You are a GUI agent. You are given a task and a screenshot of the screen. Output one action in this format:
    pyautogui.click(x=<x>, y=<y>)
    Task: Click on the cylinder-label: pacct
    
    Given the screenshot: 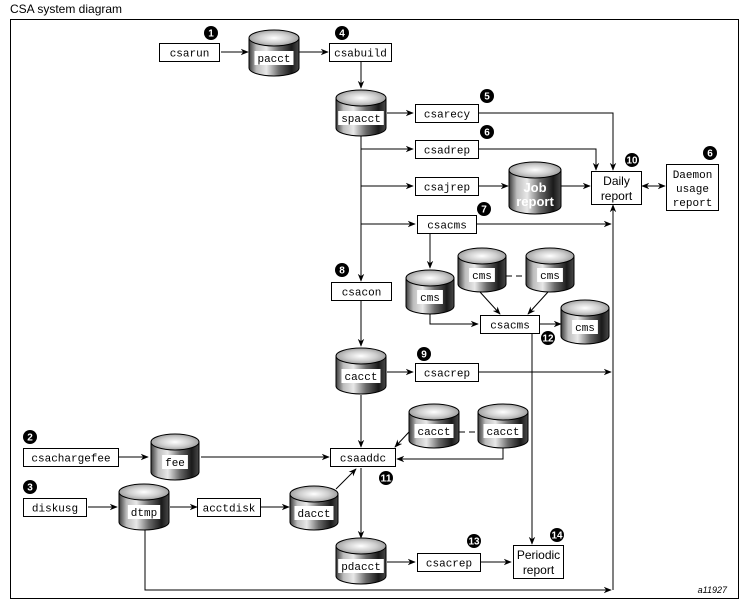 What is the action you would take?
    pyautogui.click(x=273, y=60)
    